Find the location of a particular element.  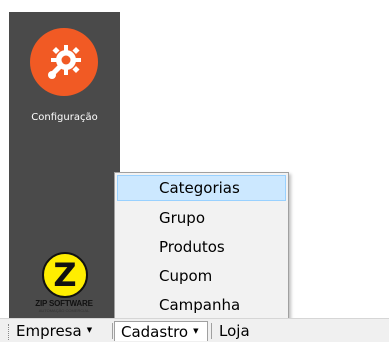

menu-empresa-label: Empresa is located at coordinates (49, 331).